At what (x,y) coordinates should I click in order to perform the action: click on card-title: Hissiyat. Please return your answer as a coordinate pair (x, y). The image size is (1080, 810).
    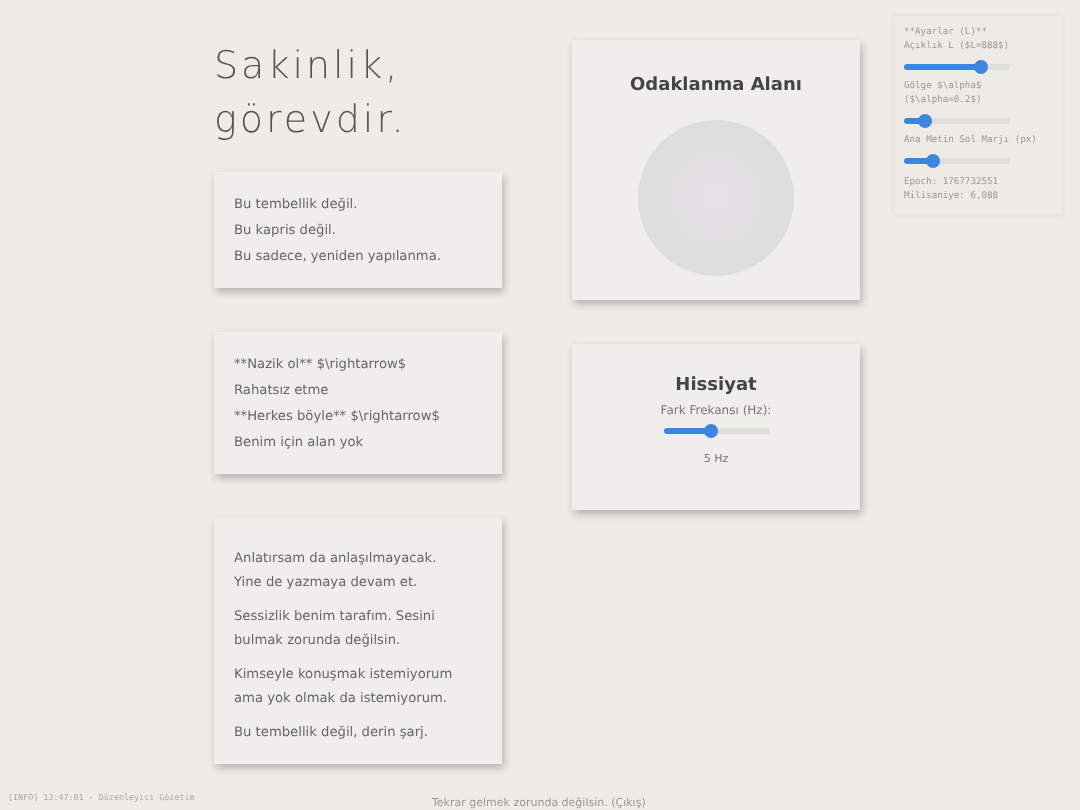
    Looking at the image, I should click on (716, 386).